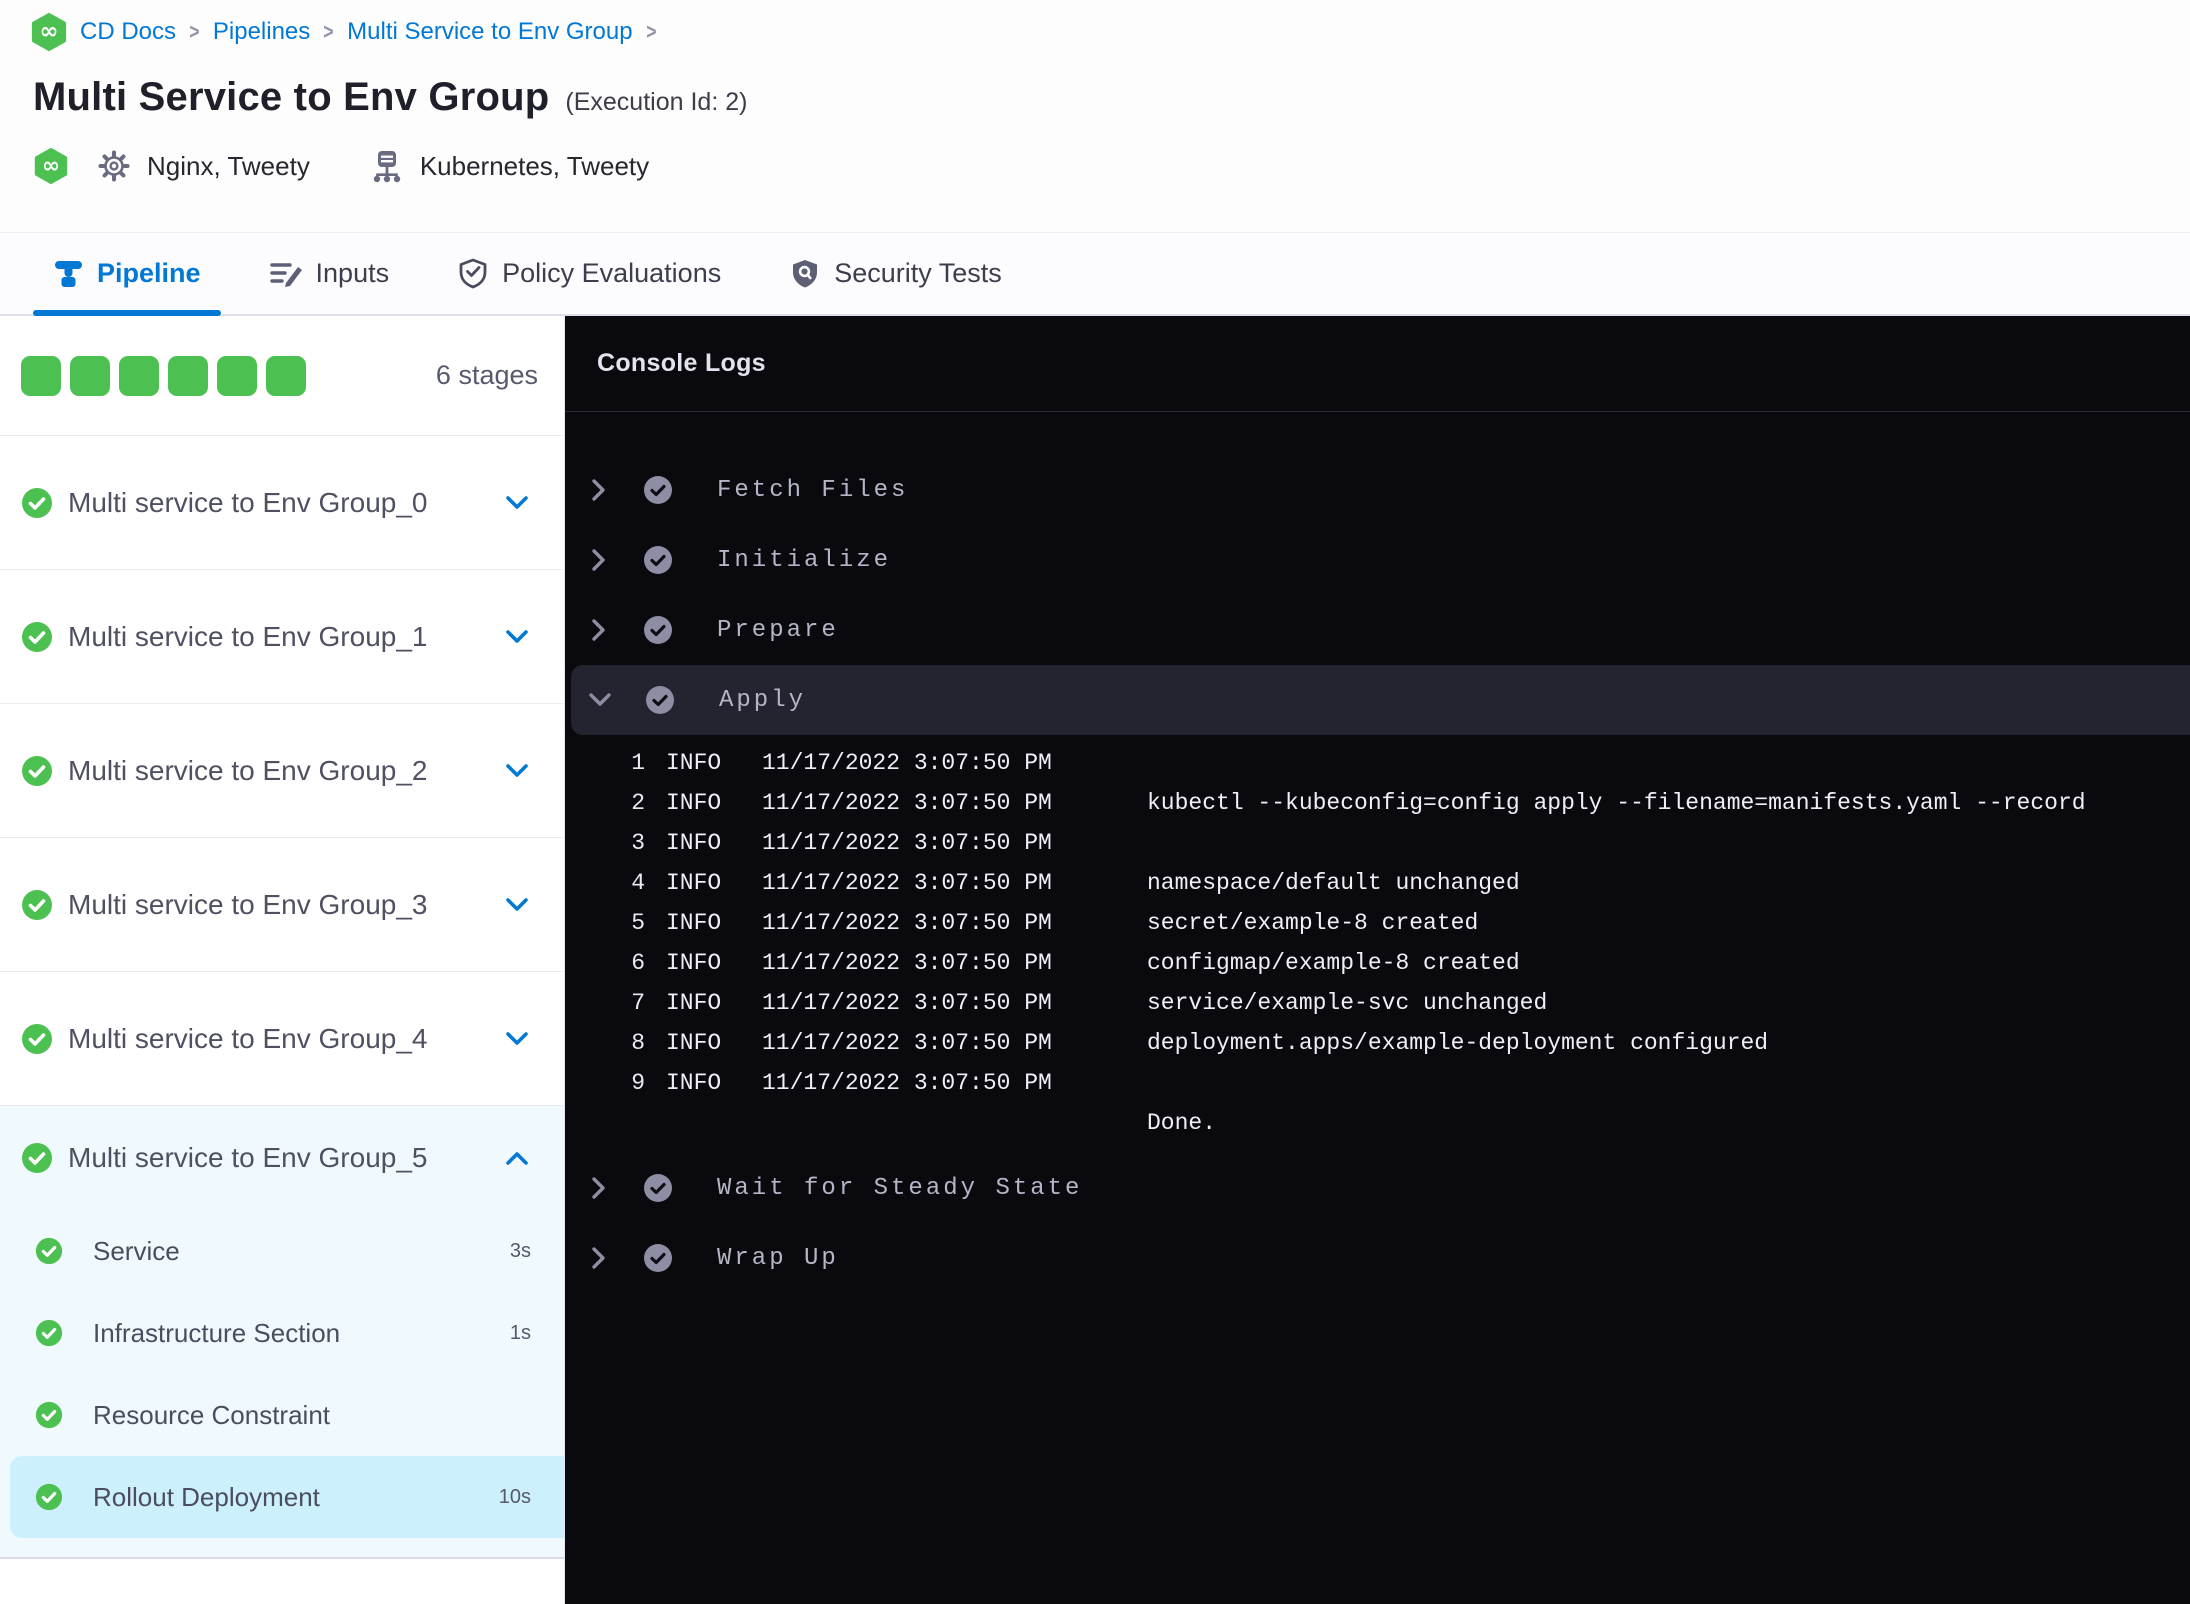 The image size is (2190, 1604). Describe the element at coordinates (163, 375) in the screenshot. I see `stage-progress-squares` at that location.